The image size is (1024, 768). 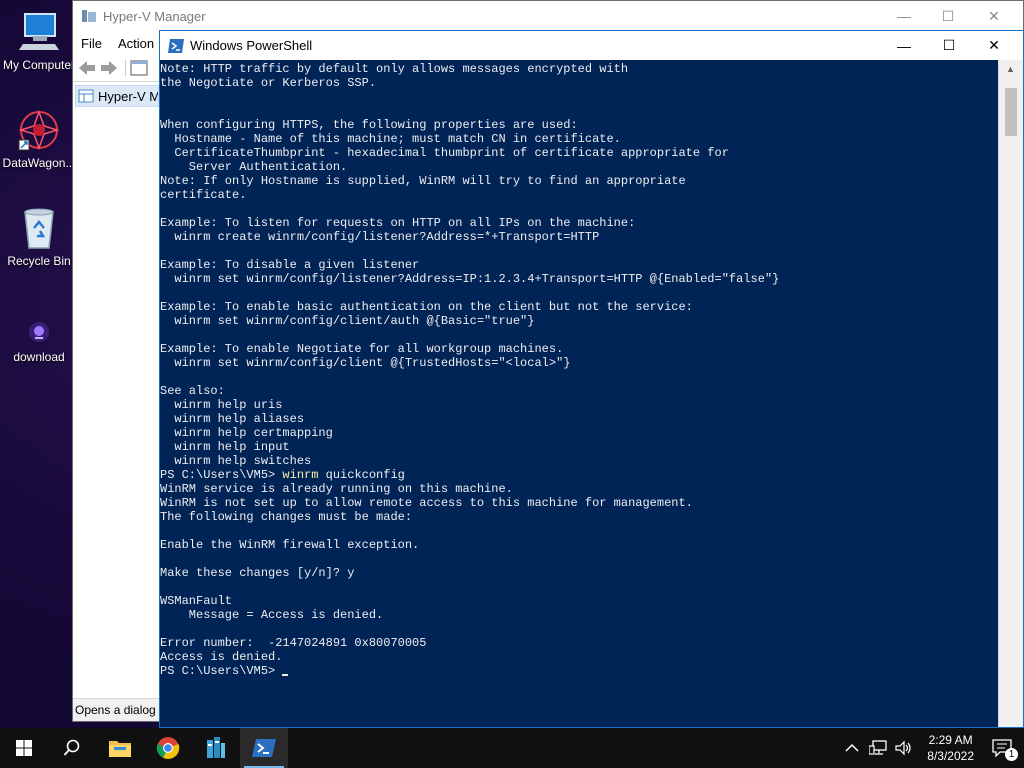 What do you see at coordinates (950, 740) in the screenshot?
I see `clock-time: 2:29 AM` at bounding box center [950, 740].